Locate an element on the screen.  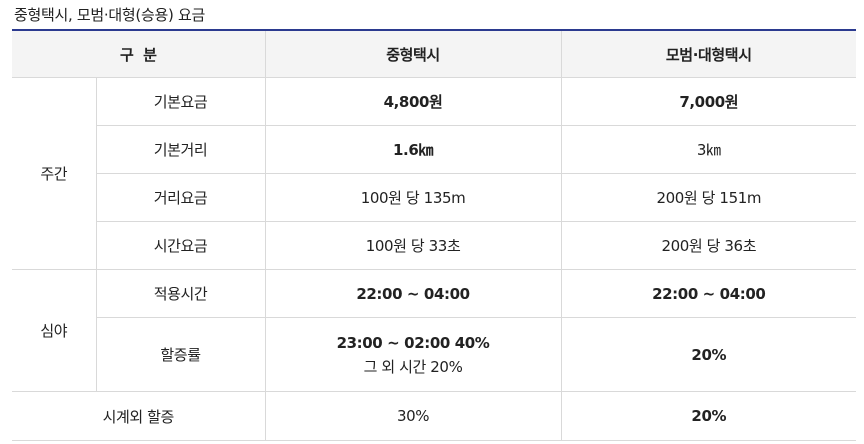
mid-value: 22:00 ~ 04:00 is located at coordinates (413, 293).